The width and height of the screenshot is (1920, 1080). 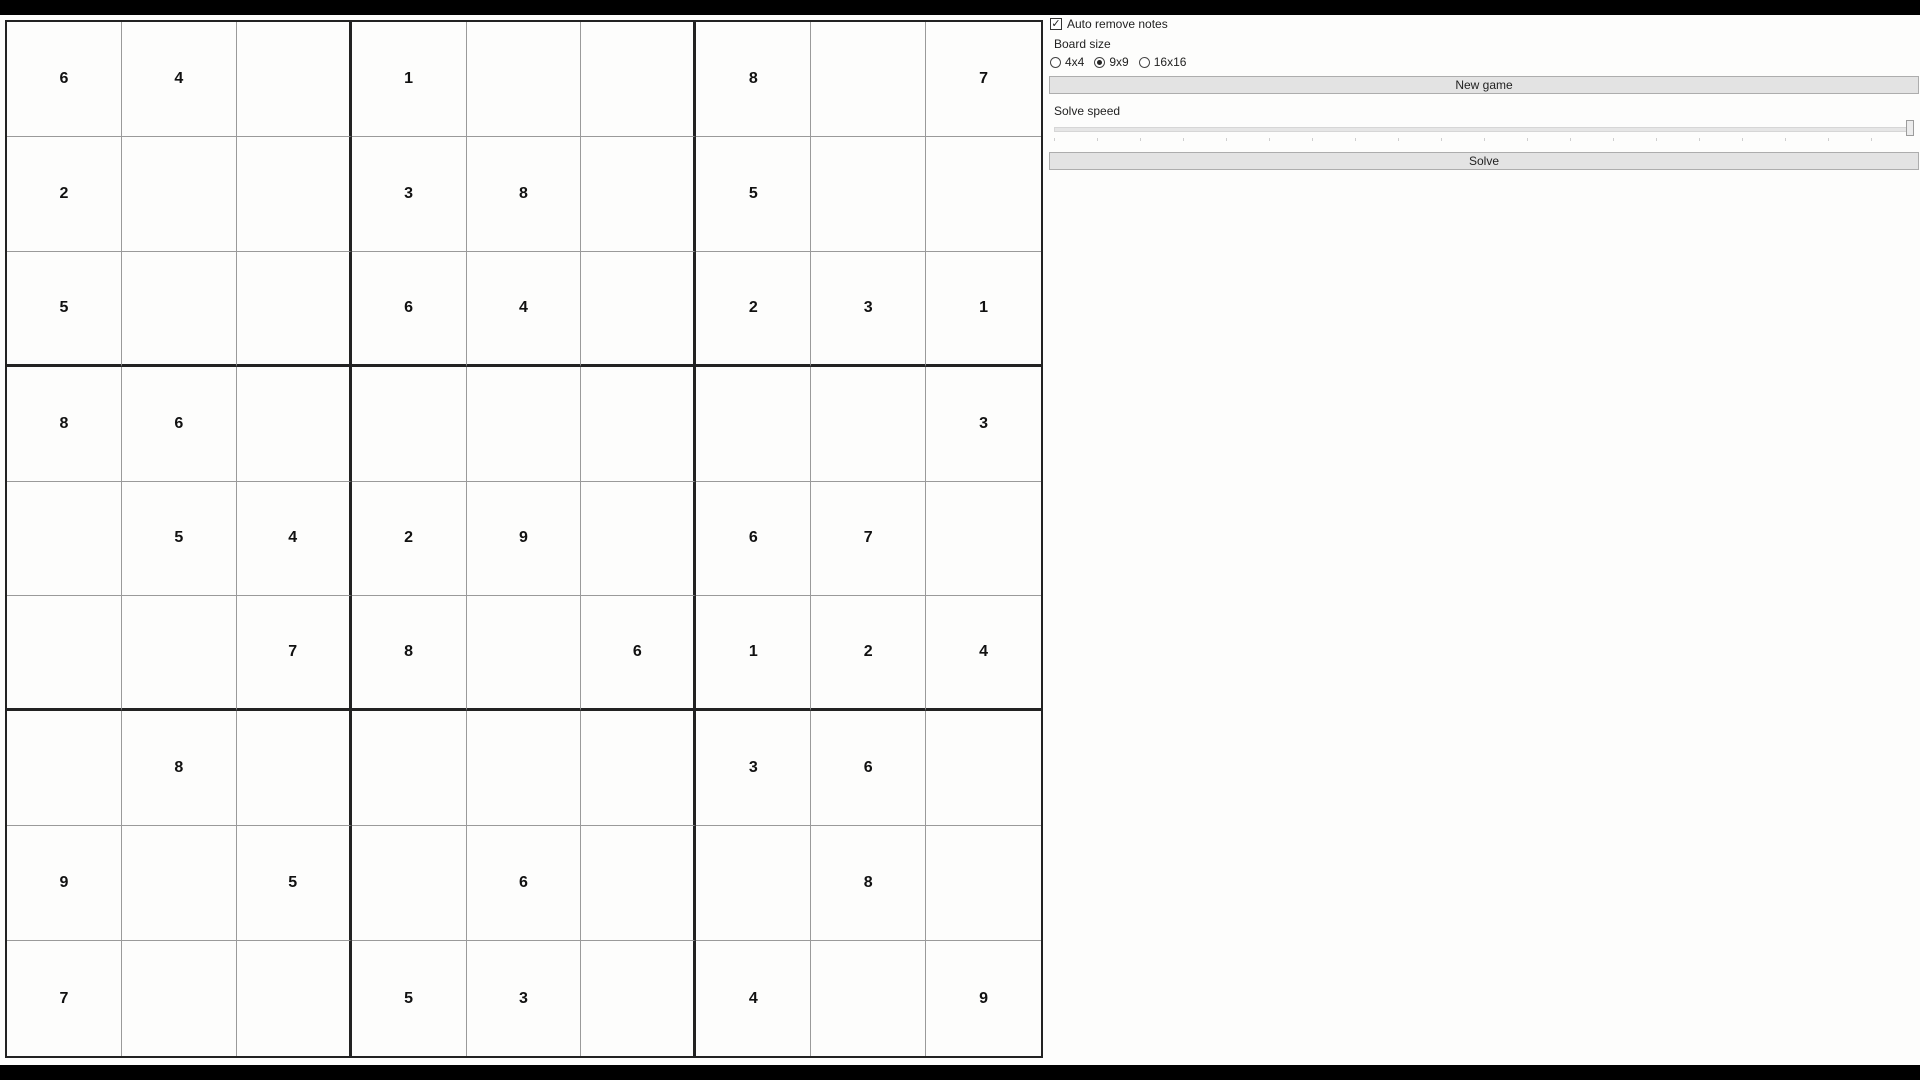 What do you see at coordinates (983, 884) in the screenshot?
I see `sudoku-cell-r8c9` at bounding box center [983, 884].